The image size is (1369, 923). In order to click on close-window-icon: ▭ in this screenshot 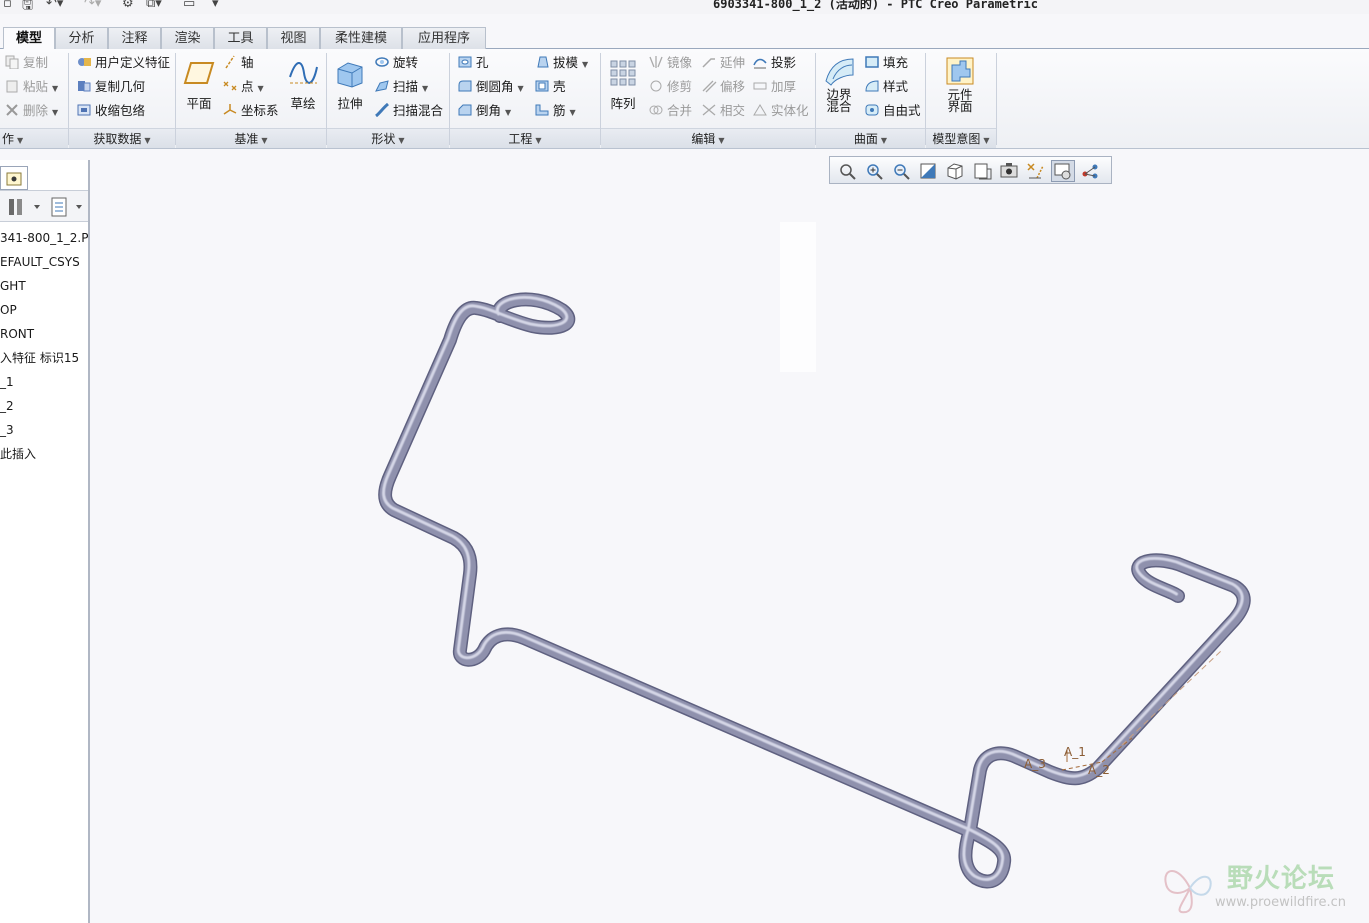, I will do `click(189, 5)`.